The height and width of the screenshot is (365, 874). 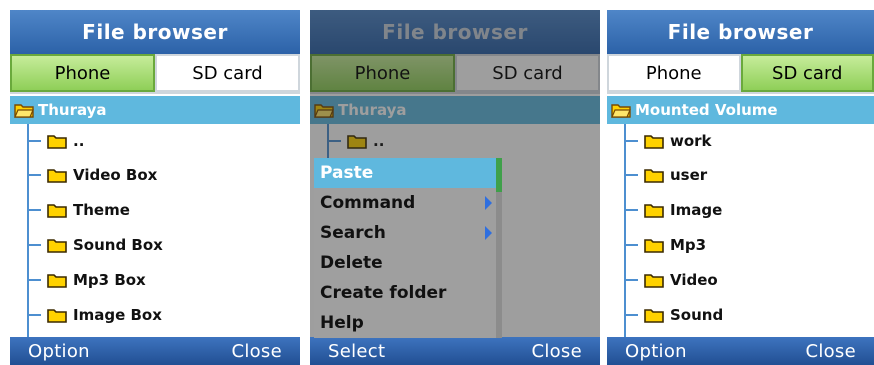 I want to click on list-item: Video, so click(x=671, y=280).